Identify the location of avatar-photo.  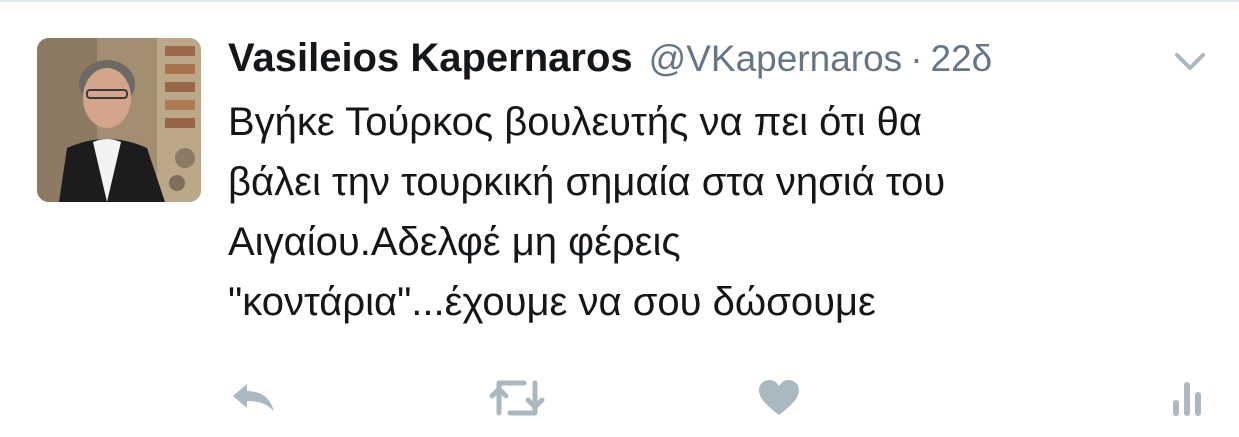
(119, 120).